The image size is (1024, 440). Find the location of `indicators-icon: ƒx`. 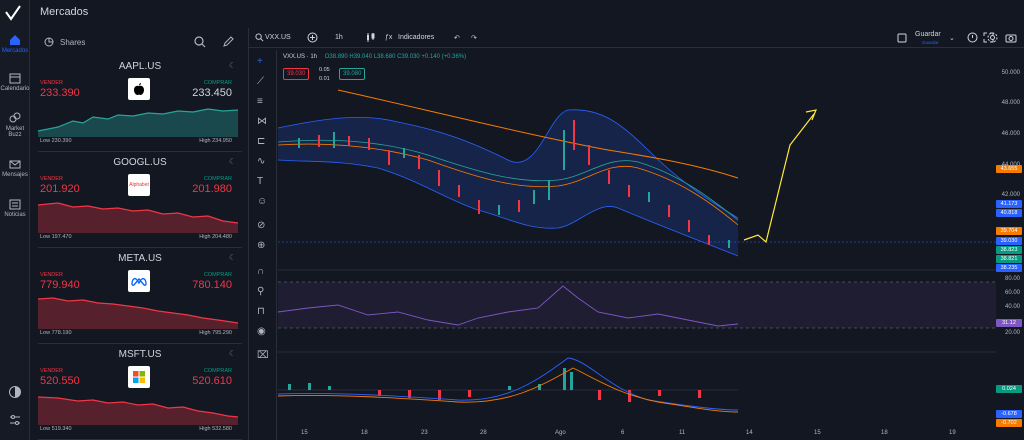

indicators-icon: ƒx is located at coordinates (388, 37).